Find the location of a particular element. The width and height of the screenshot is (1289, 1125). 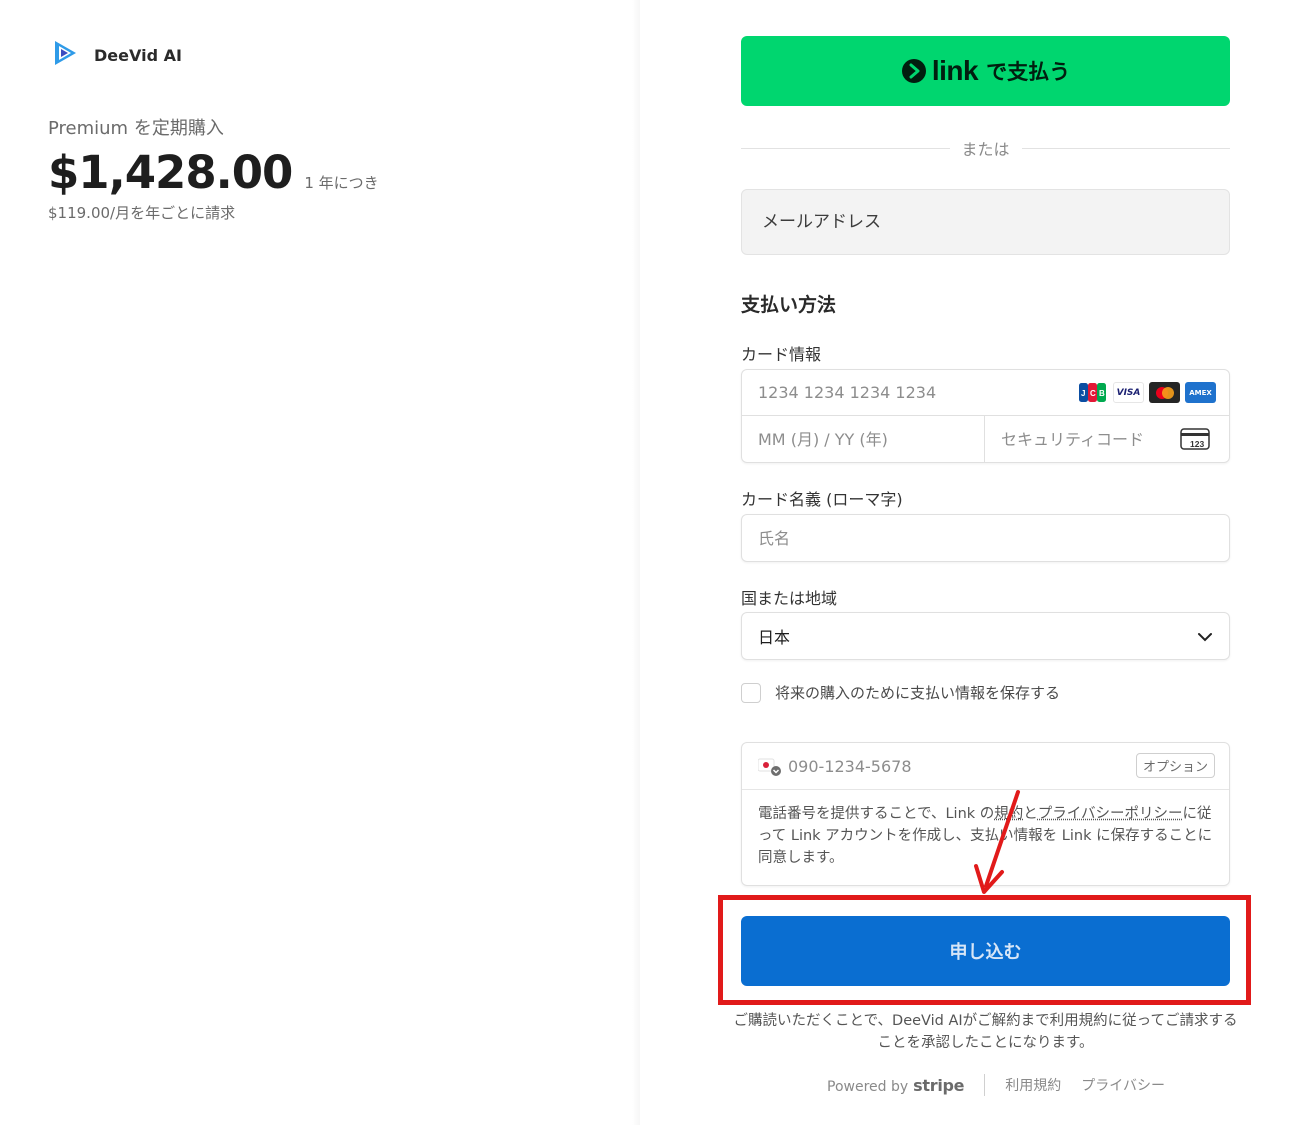

country-label: 国または地域 is located at coordinates (789, 598).